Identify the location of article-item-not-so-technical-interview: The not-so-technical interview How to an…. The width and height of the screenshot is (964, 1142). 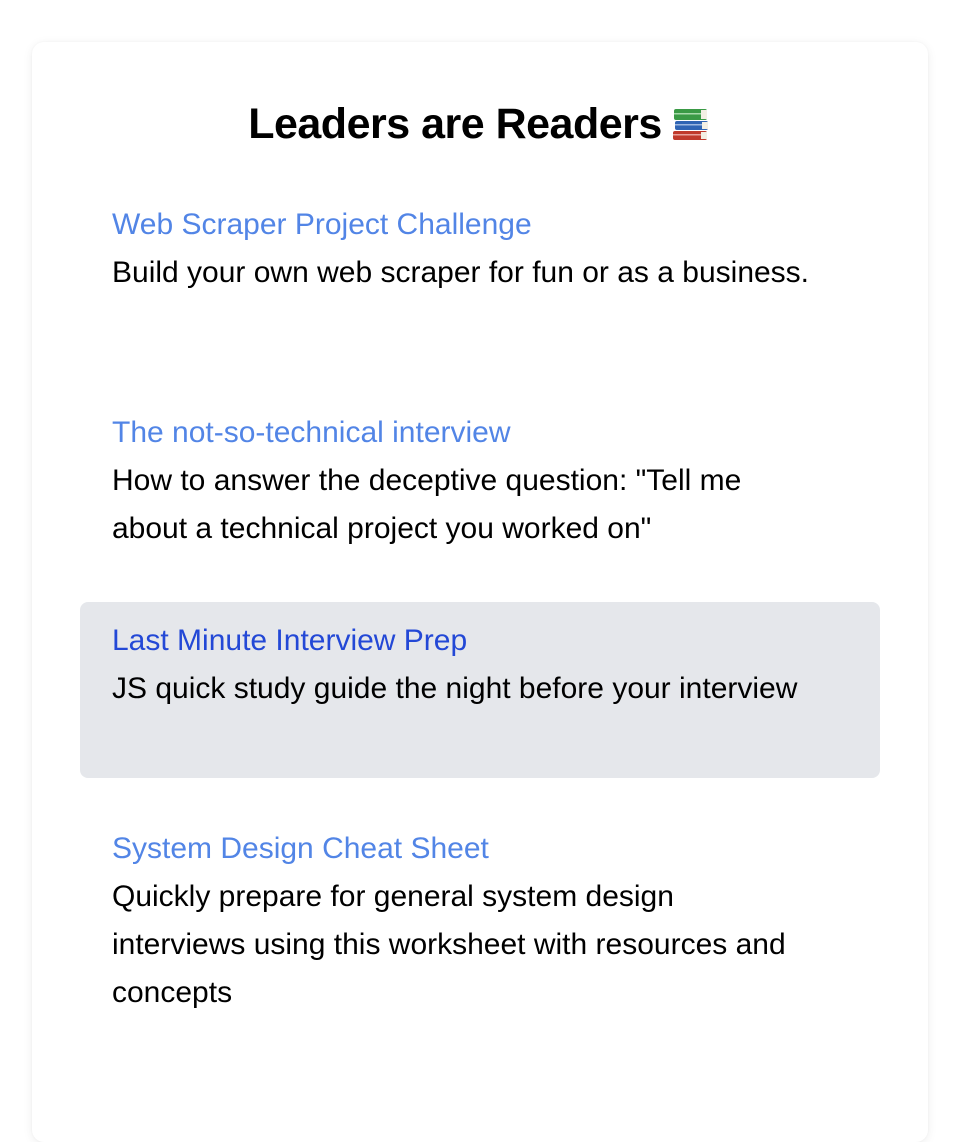
(480, 481).